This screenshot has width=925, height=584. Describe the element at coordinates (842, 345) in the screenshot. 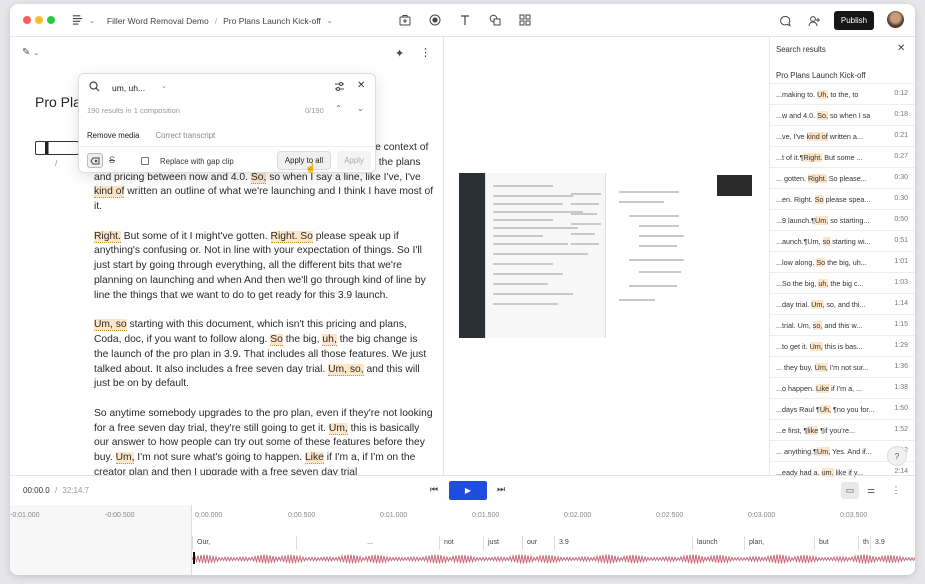

I see `search-result-item: ...to get it. Um, this is bas... 1:29` at that location.